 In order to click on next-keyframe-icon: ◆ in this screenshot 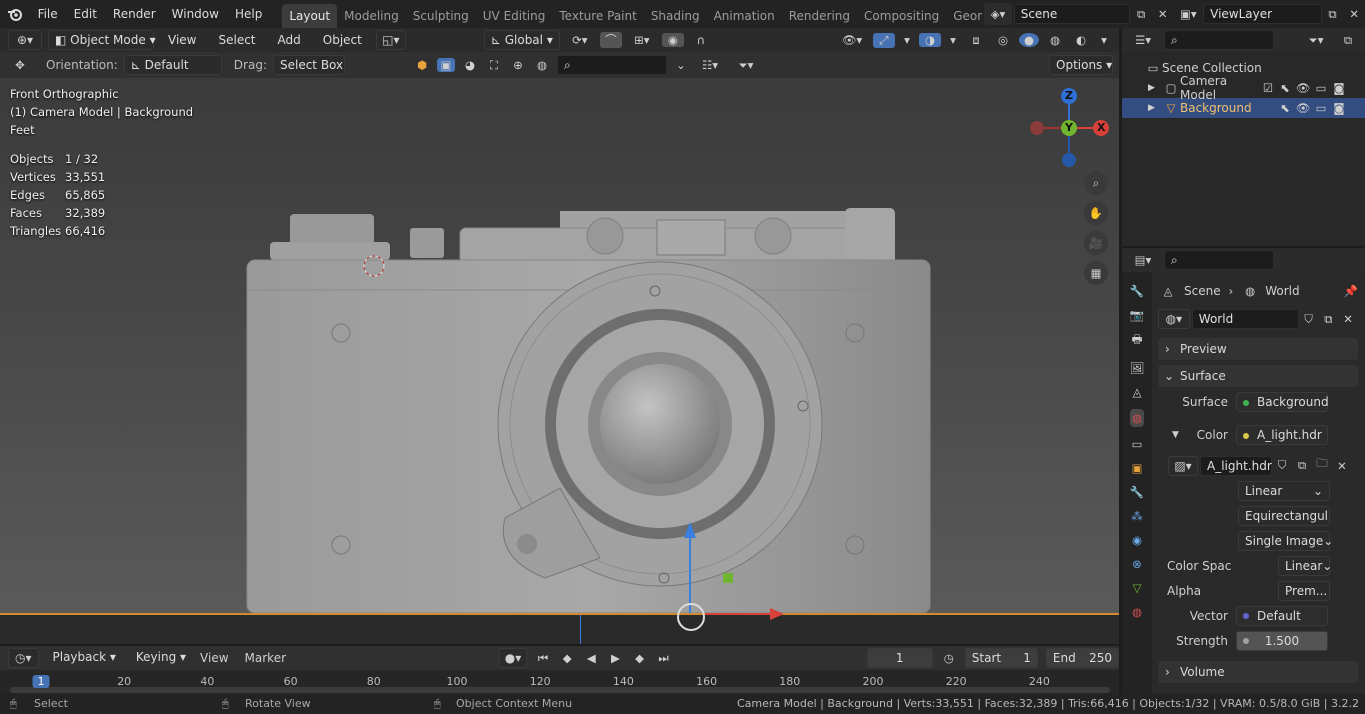, I will do `click(639, 658)`.